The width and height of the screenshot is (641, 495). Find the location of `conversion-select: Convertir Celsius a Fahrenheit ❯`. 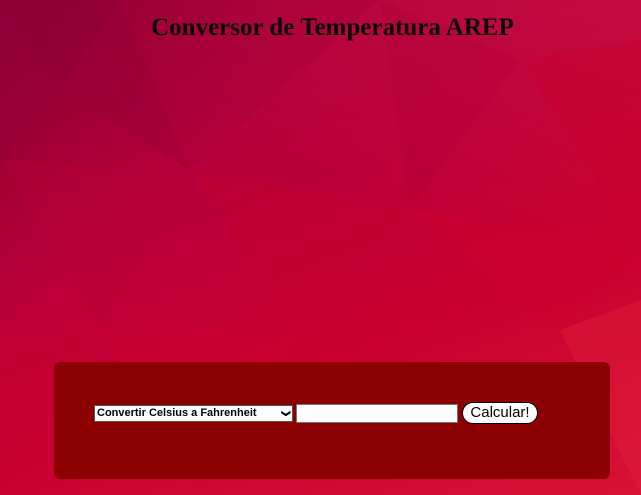

conversion-select: Convertir Celsius a Fahrenheit ❯ is located at coordinates (193, 413).